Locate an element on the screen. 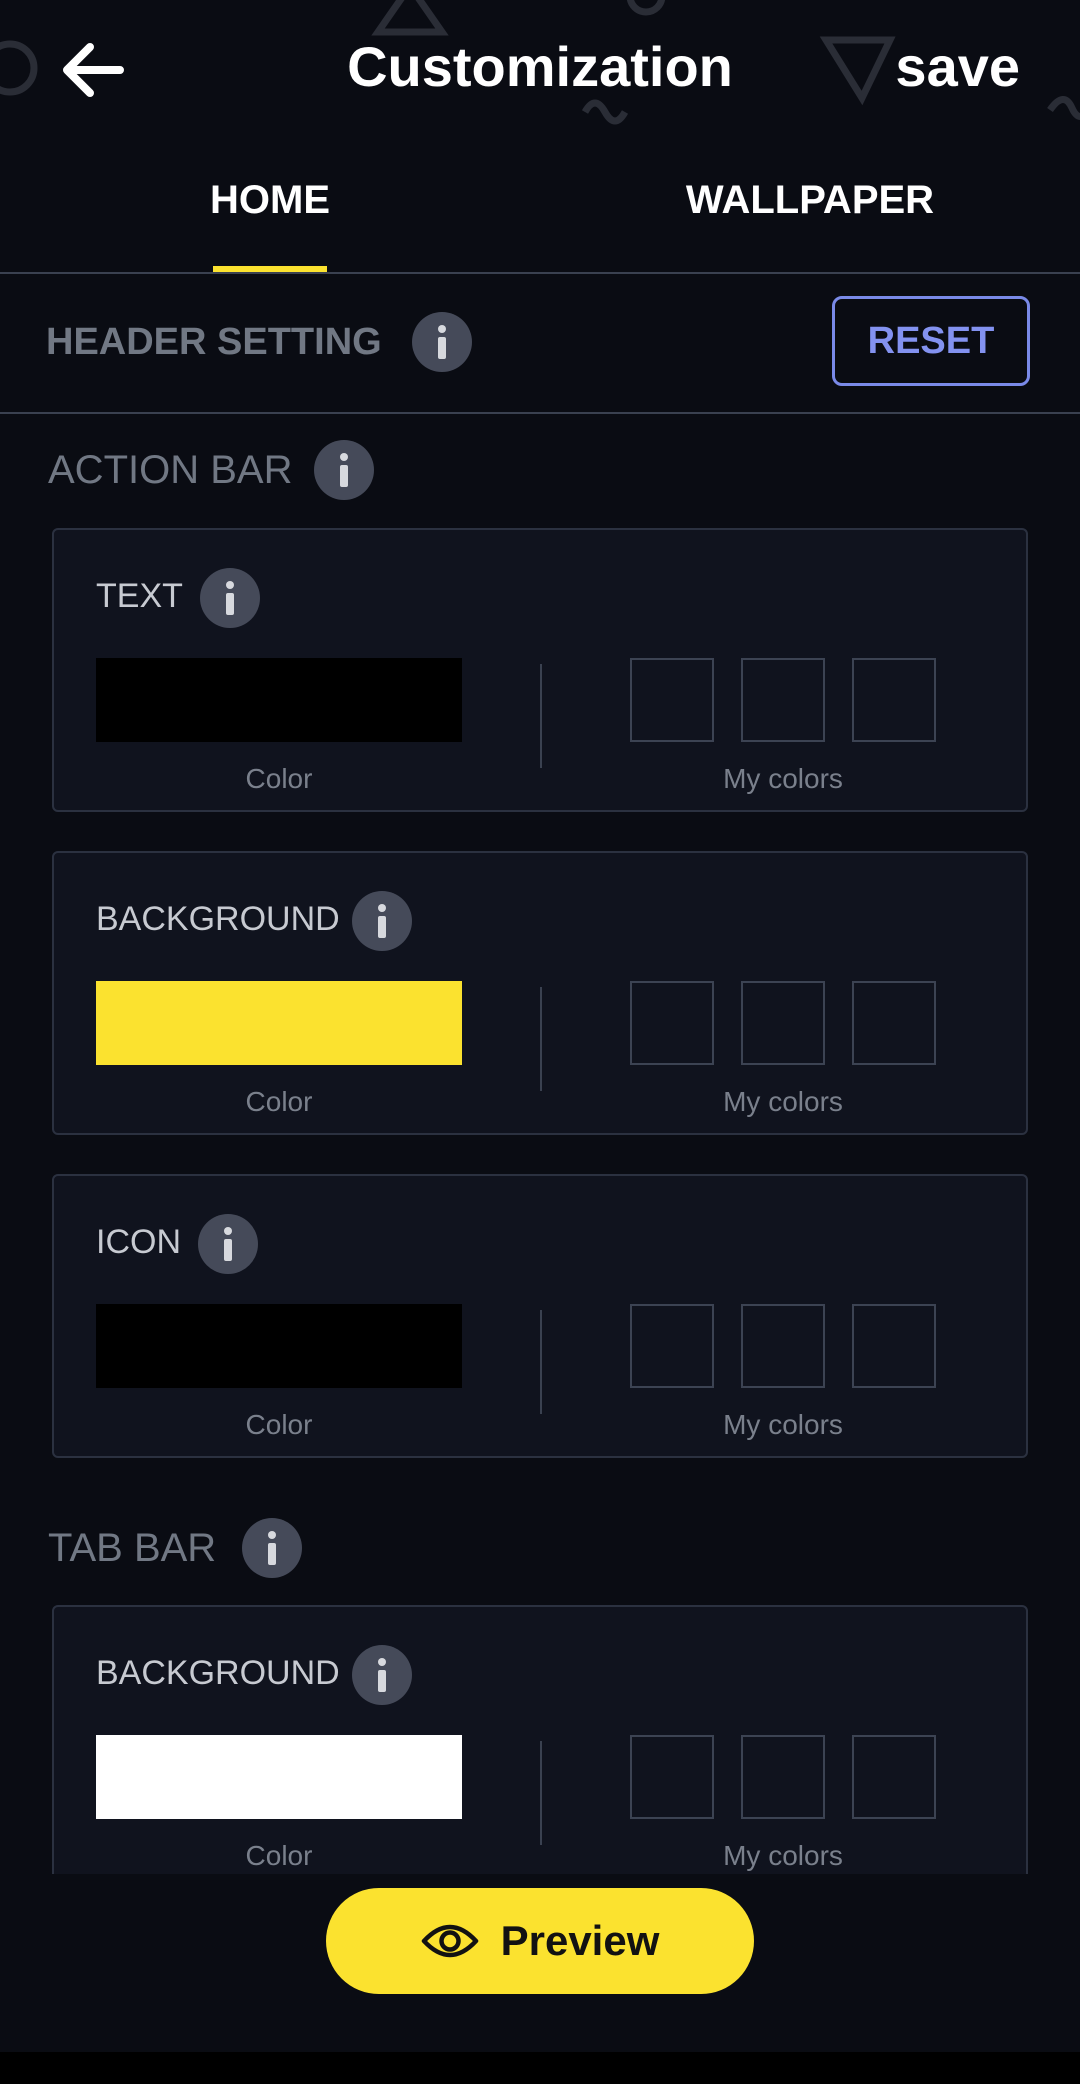 The image size is (1080, 2084). preview-button: Preview is located at coordinates (540, 1941).